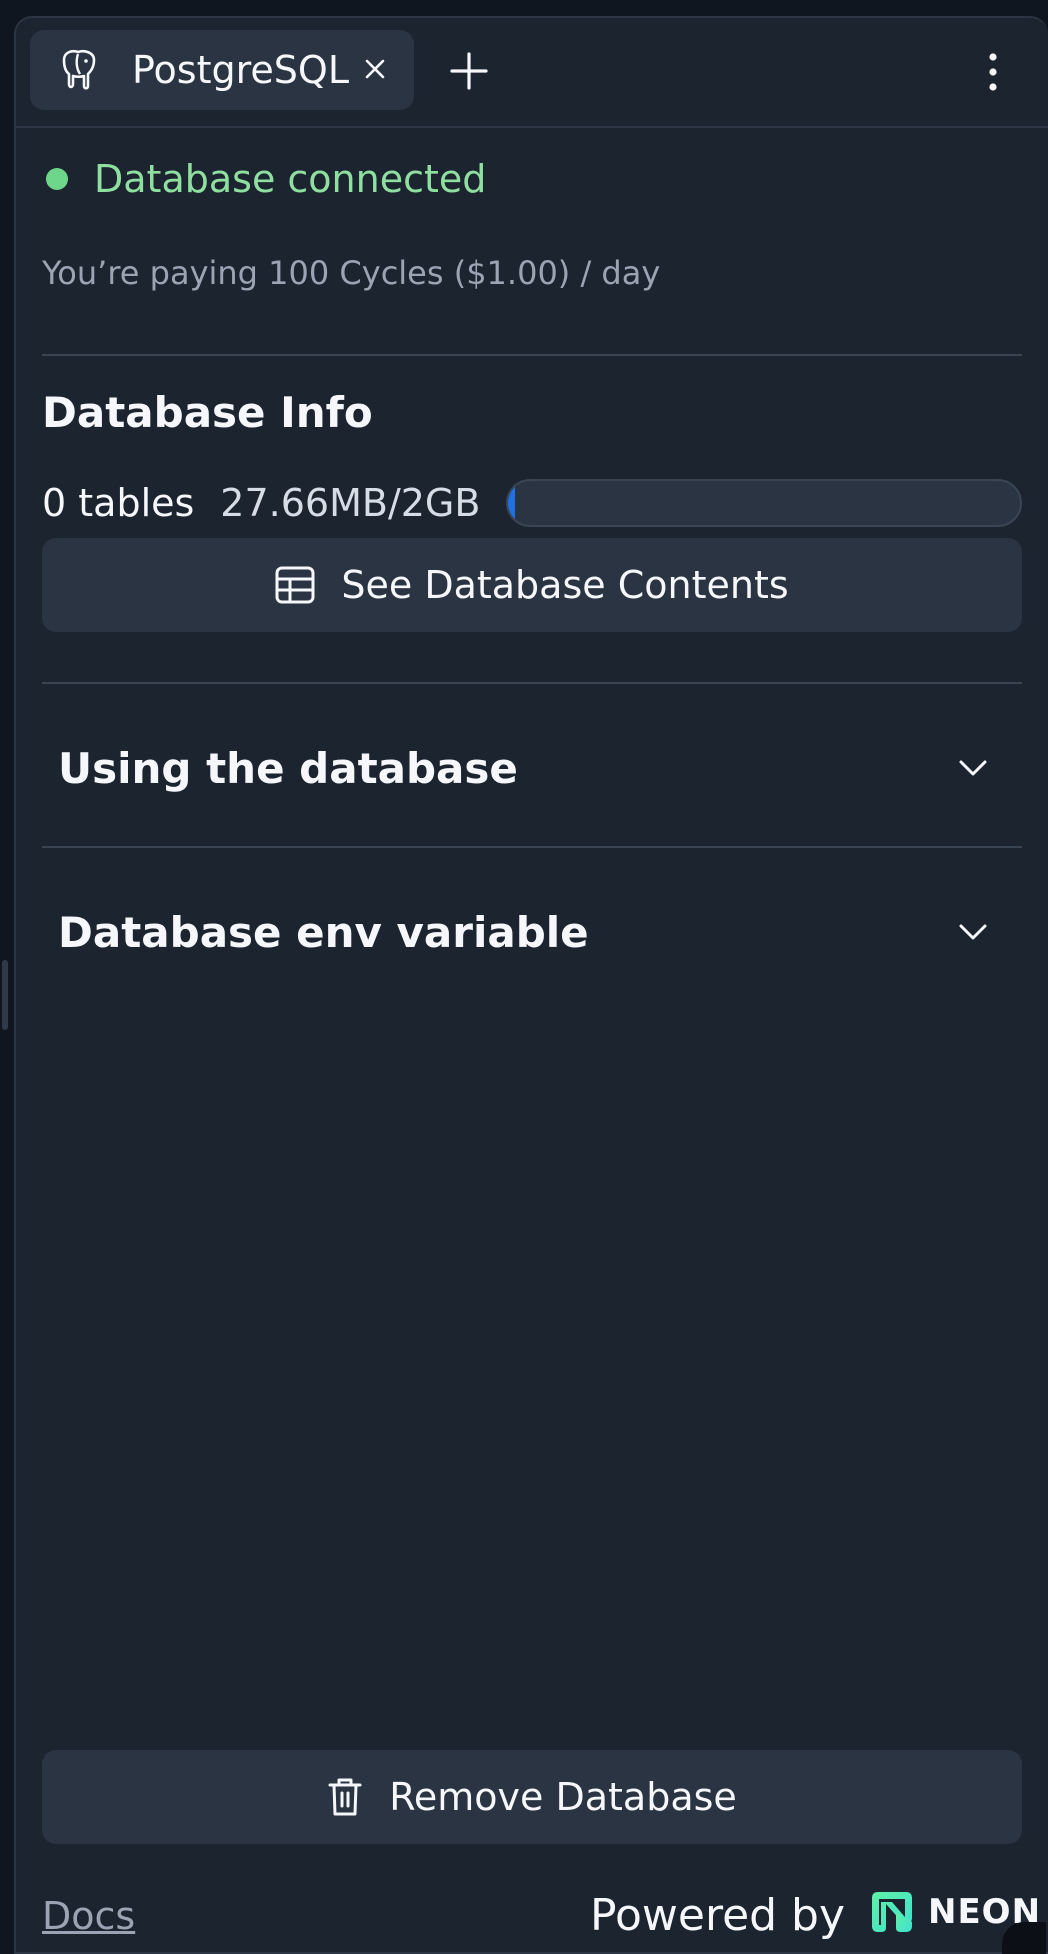 The image size is (1048, 1954). Describe the element at coordinates (892, 1912) in the screenshot. I see `neon-logo-icon` at that location.